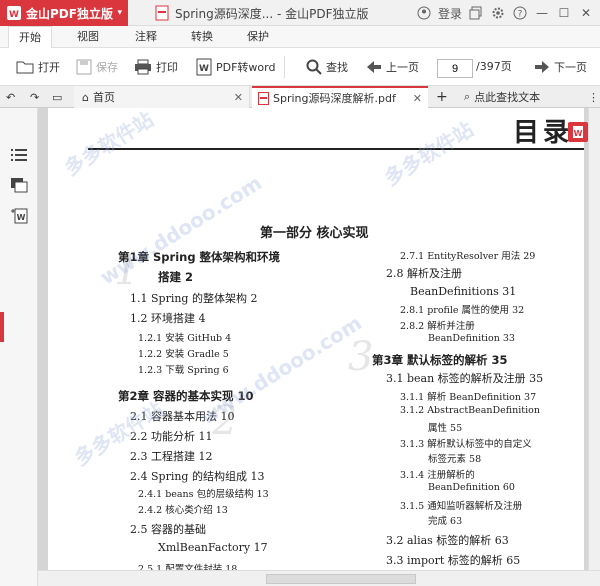  I want to click on find-button: 查找, so click(327, 67).